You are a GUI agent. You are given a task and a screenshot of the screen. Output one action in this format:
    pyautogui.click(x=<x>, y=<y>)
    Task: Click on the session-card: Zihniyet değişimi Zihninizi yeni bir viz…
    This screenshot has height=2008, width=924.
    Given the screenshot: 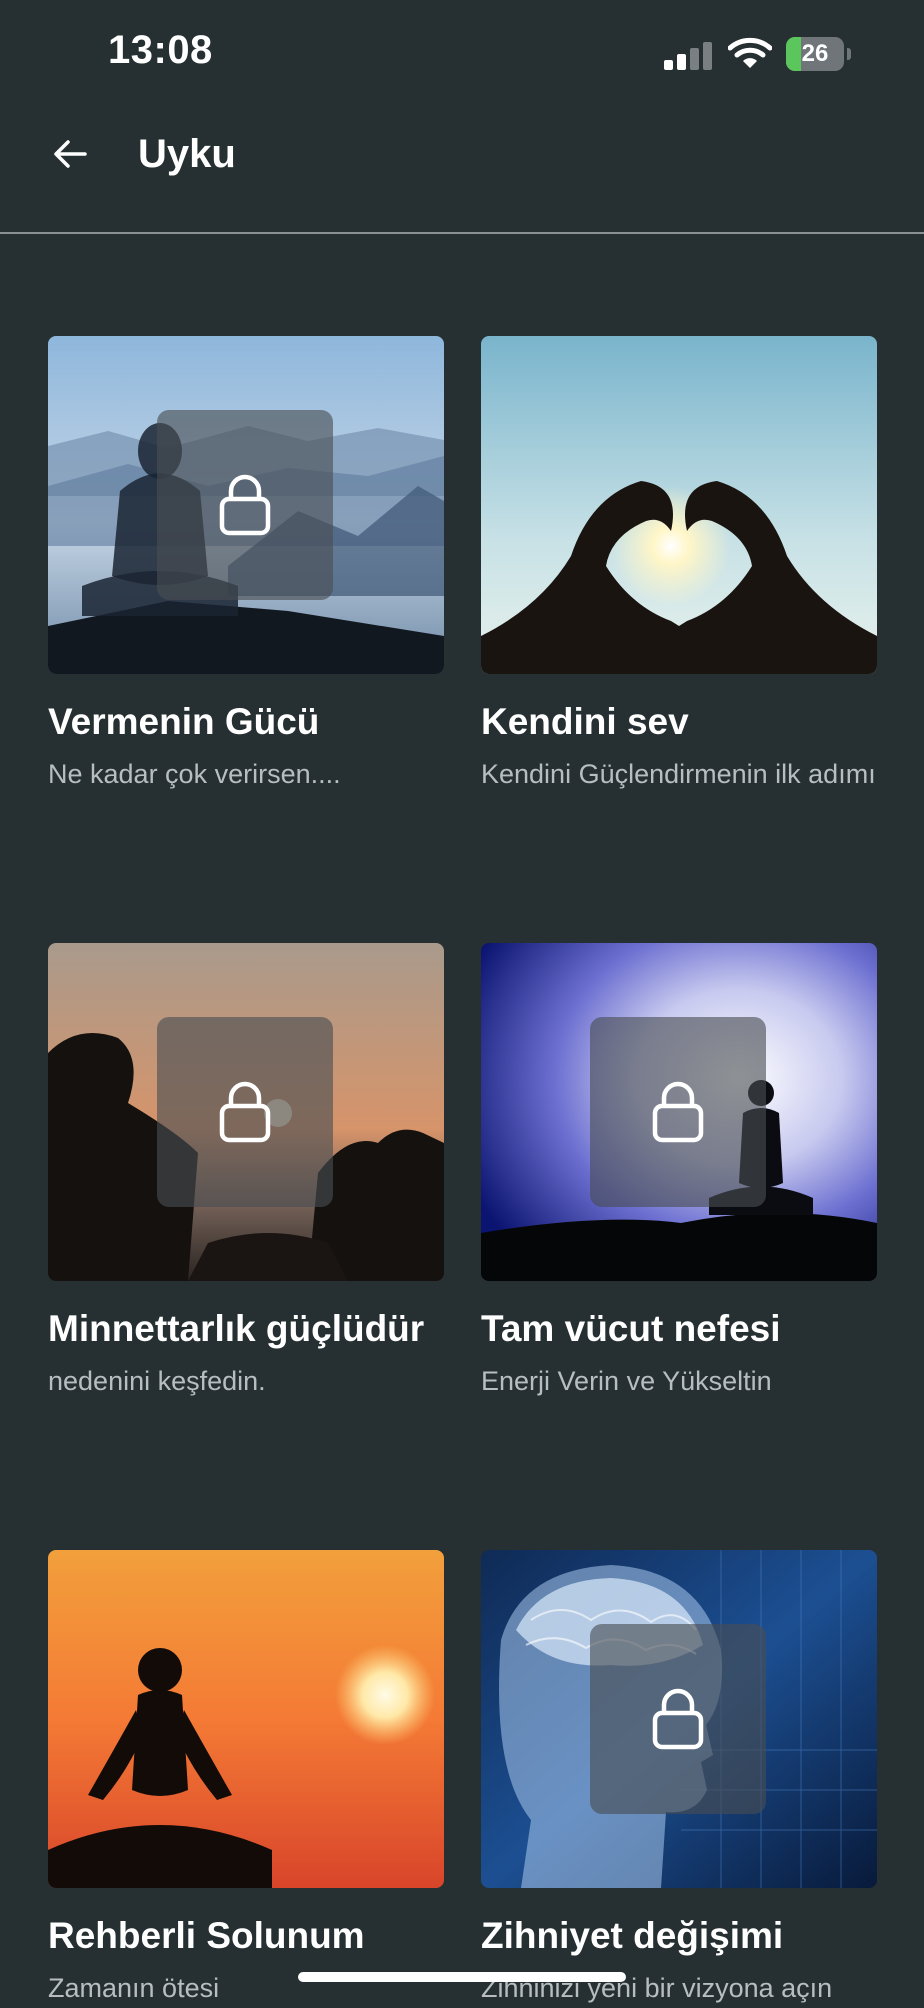 What is the action you would take?
    pyautogui.click(x=679, y=1779)
    